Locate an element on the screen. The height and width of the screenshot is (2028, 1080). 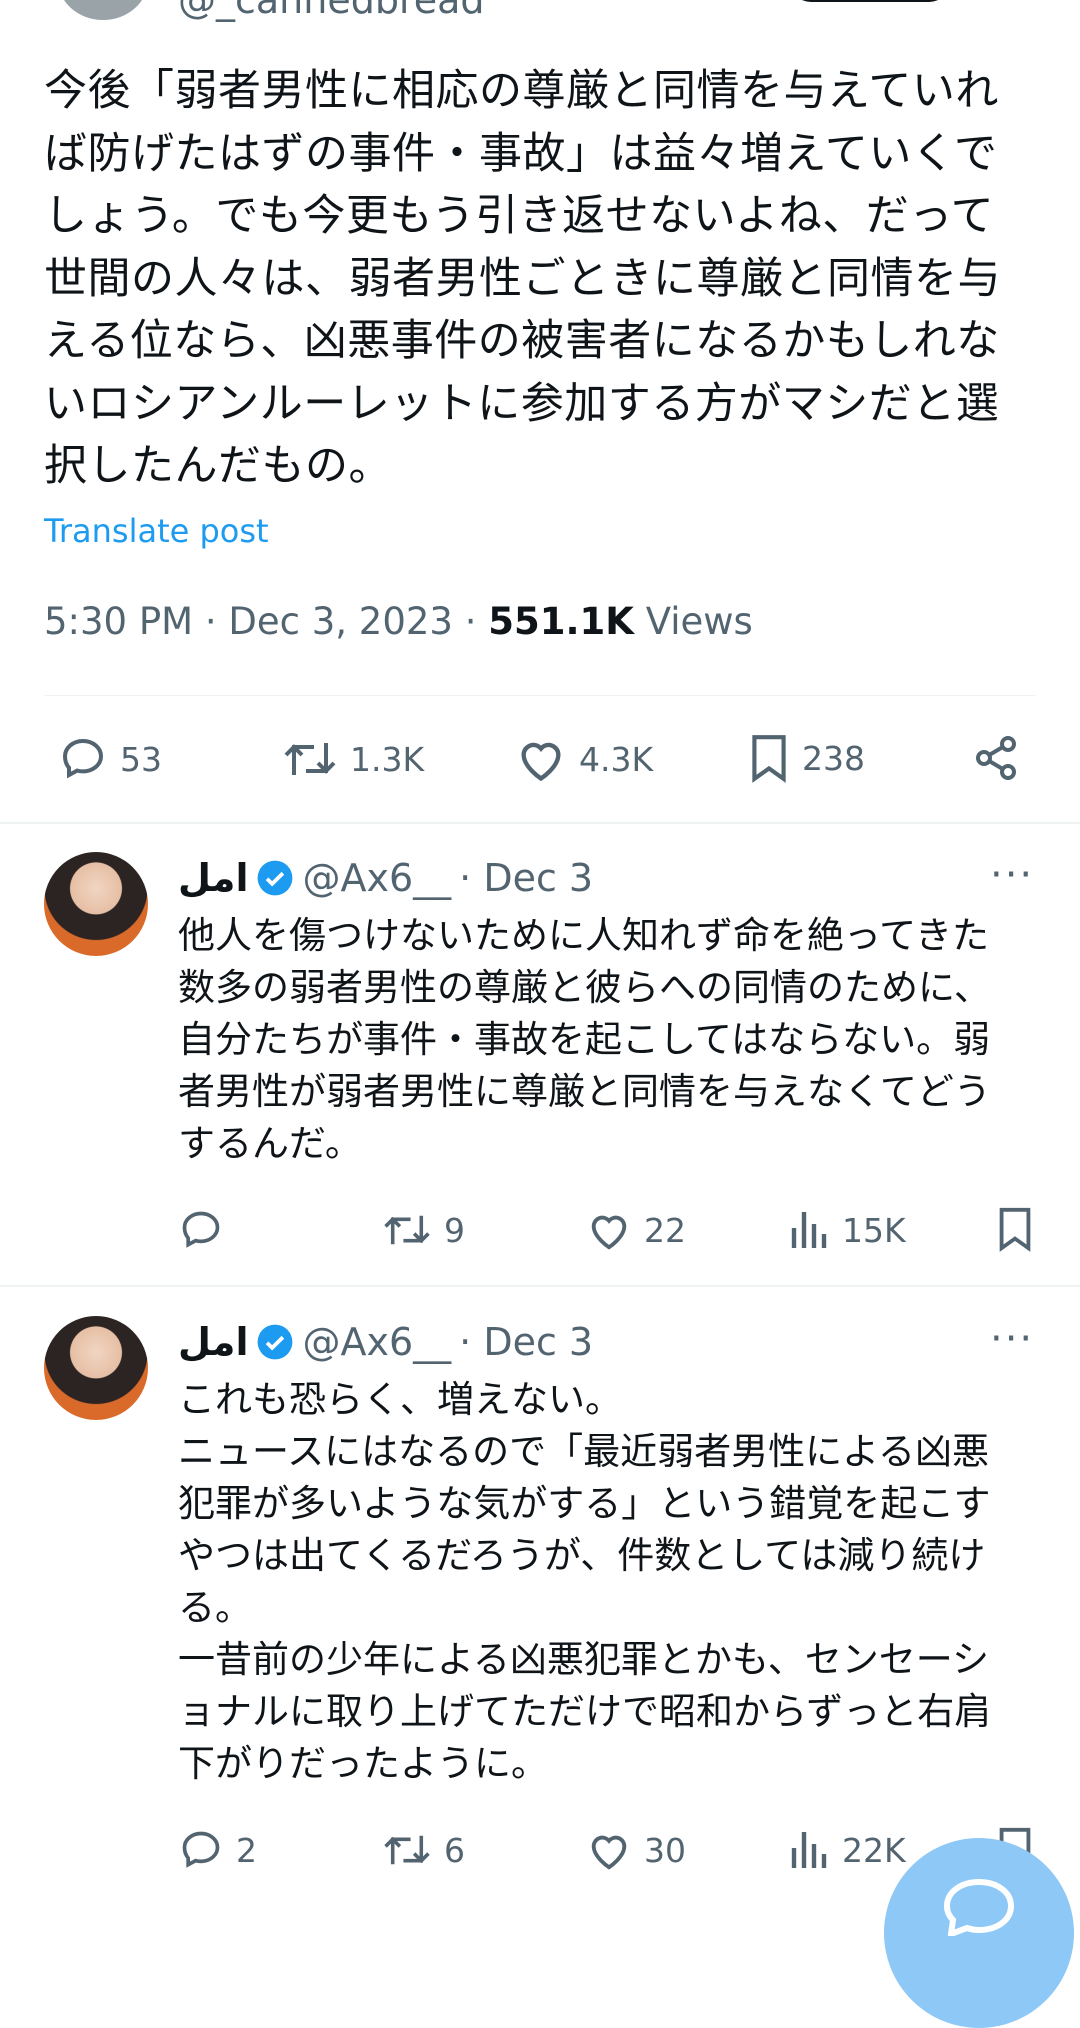
repost-button: 6 is located at coordinates (423, 1850).